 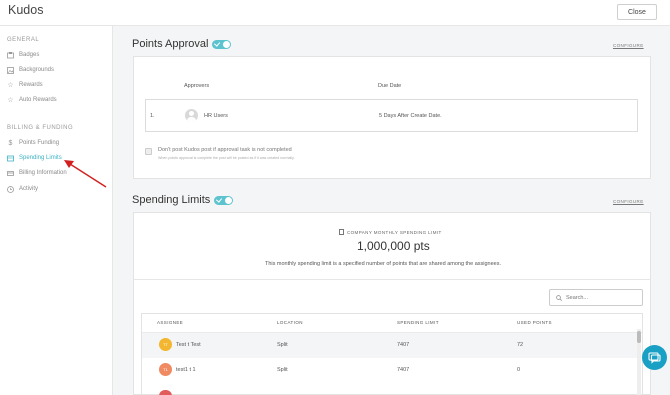 I want to click on approver-due-date: 5 Days After Create Date., so click(x=410, y=116).